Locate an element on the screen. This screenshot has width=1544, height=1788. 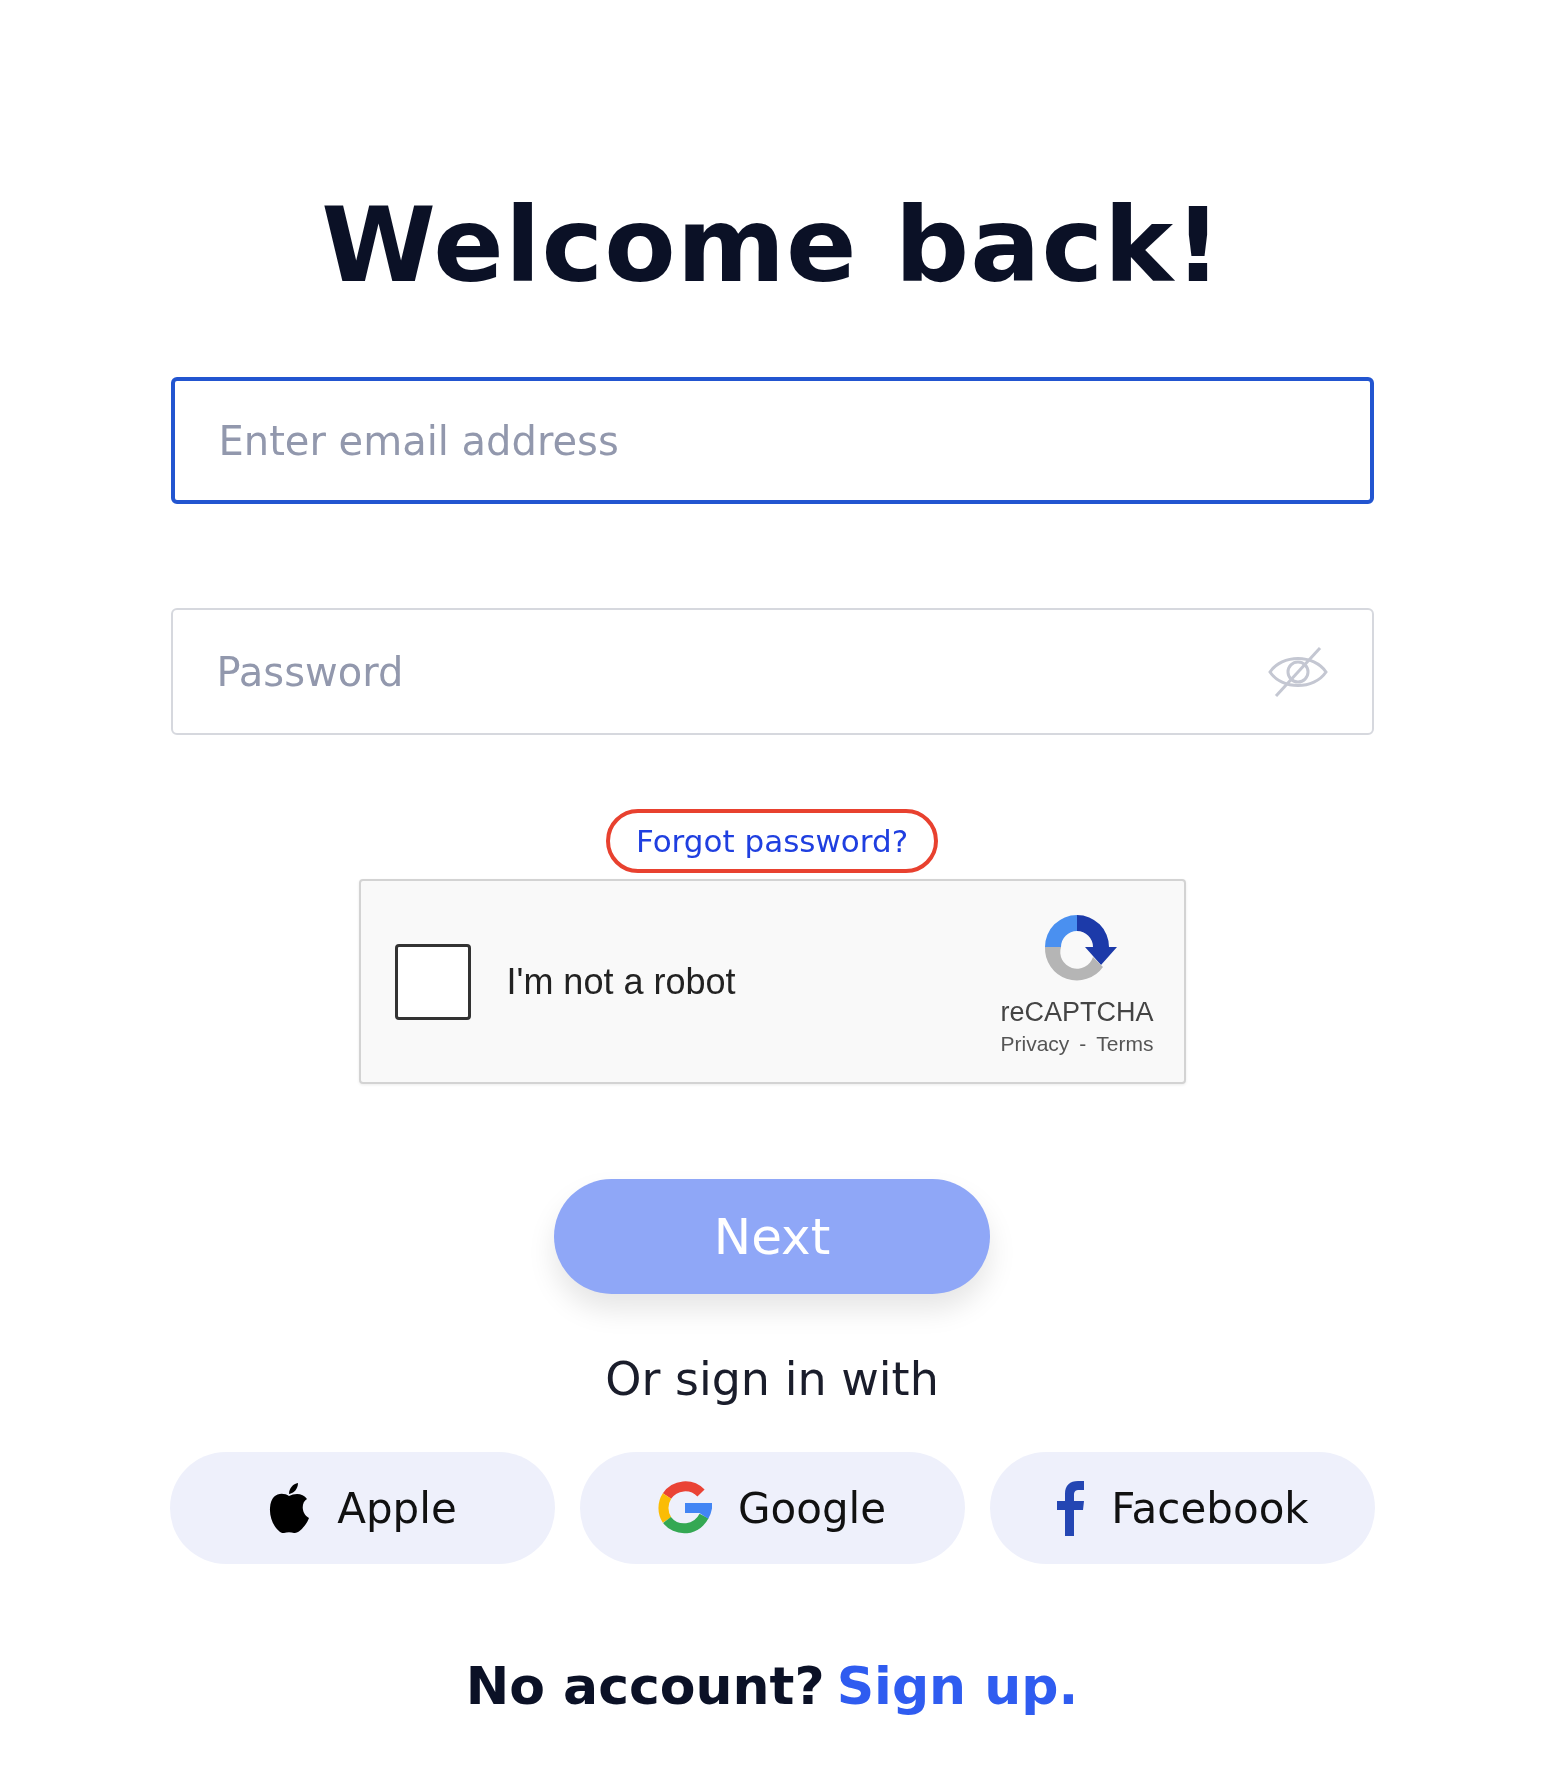
social-heading: Or sign in with is located at coordinates (772, 1379).